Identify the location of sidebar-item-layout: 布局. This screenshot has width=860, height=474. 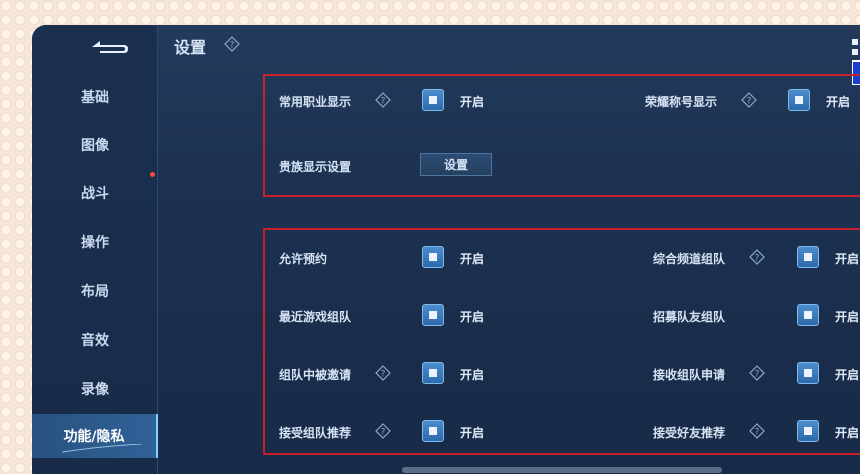
(95, 291).